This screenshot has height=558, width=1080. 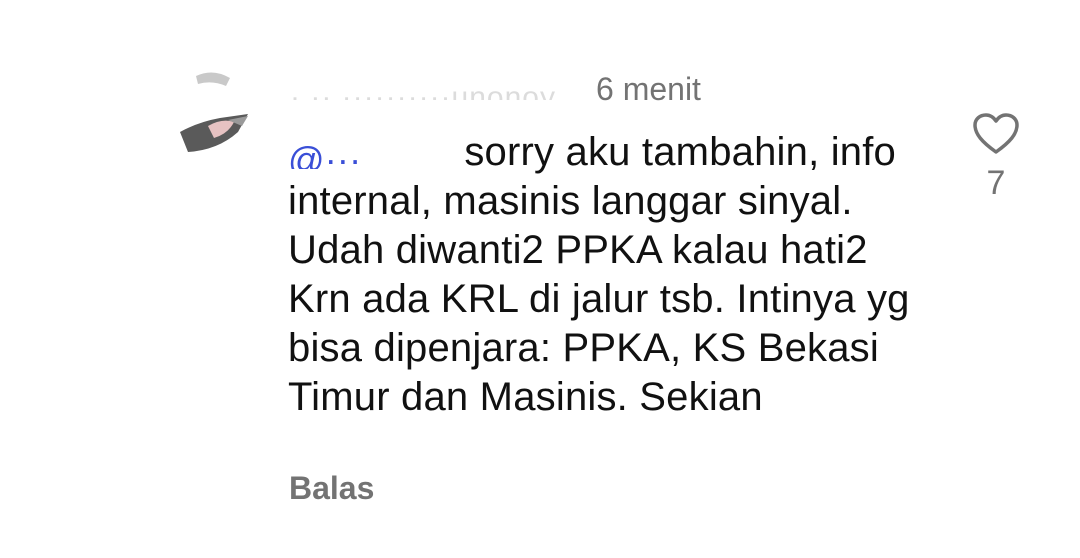 What do you see at coordinates (440, 94) in the screenshot?
I see `username: · ·· ··········unonoy` at bounding box center [440, 94].